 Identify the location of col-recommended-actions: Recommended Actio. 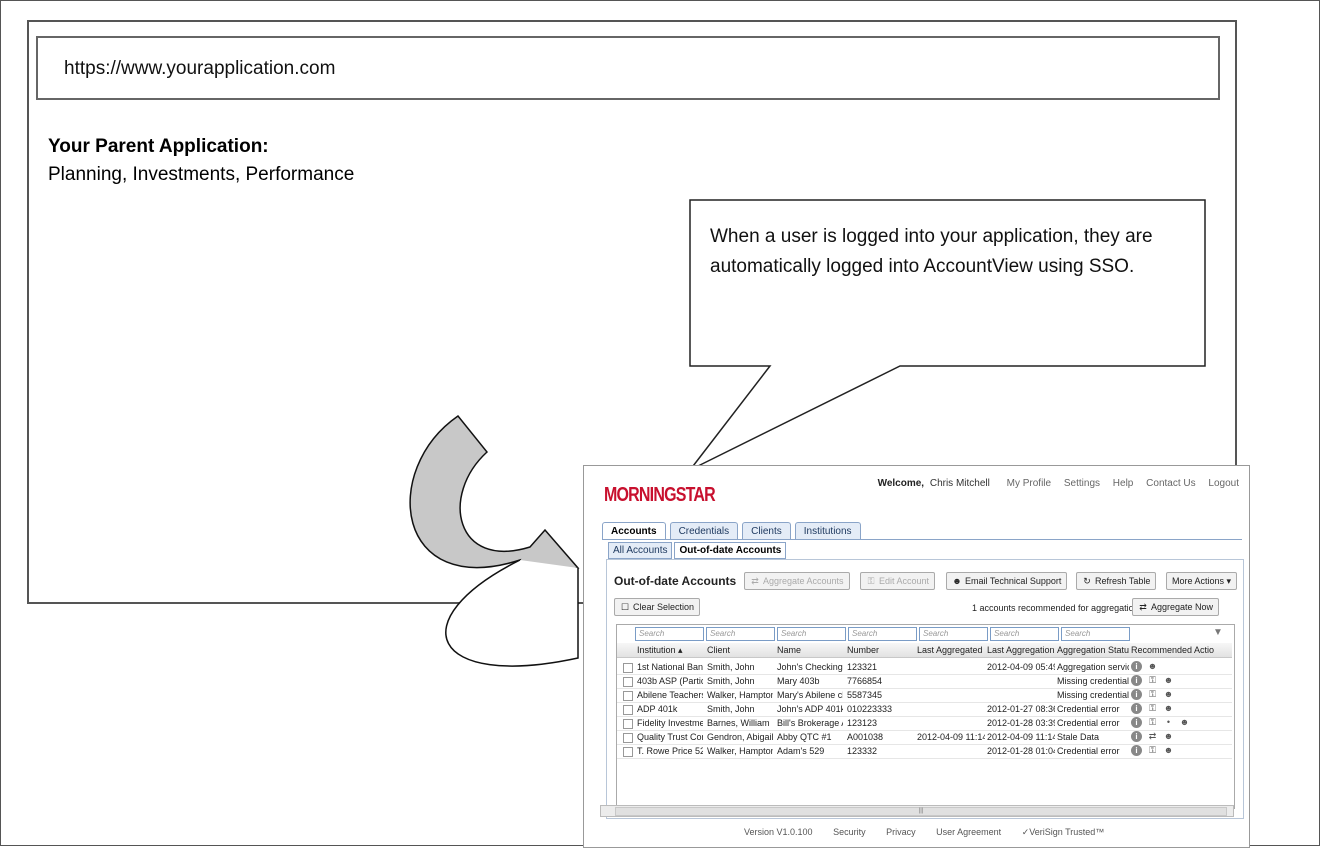
(1174, 650).